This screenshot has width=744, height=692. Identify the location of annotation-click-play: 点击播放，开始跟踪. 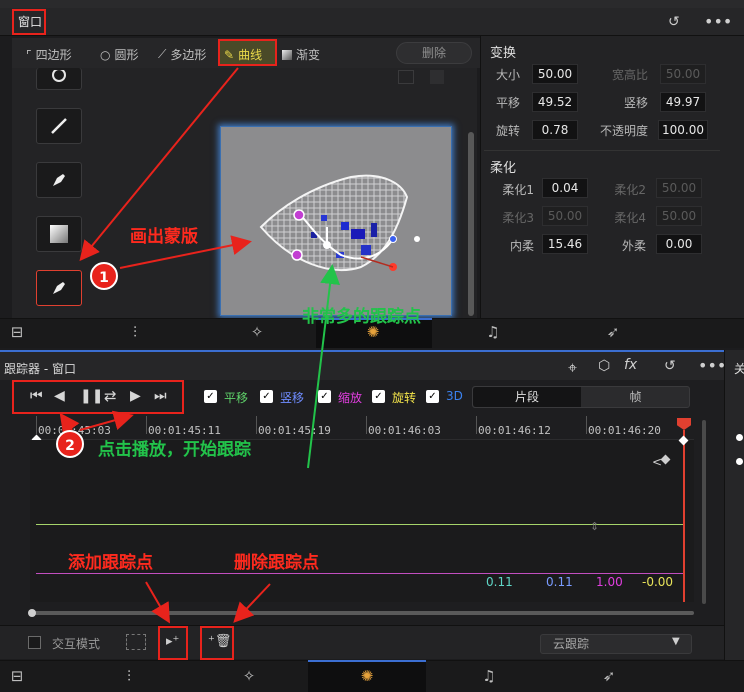
(174, 450).